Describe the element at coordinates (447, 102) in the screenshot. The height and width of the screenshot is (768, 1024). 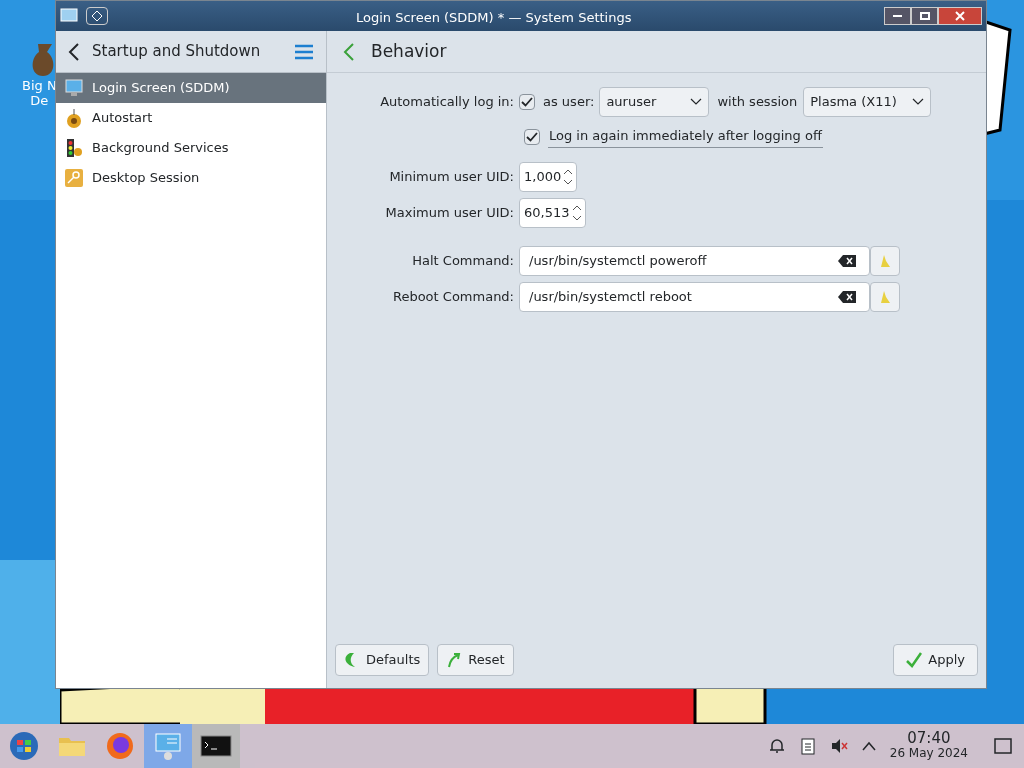
I see `field-label: Automatically log in:` at that location.